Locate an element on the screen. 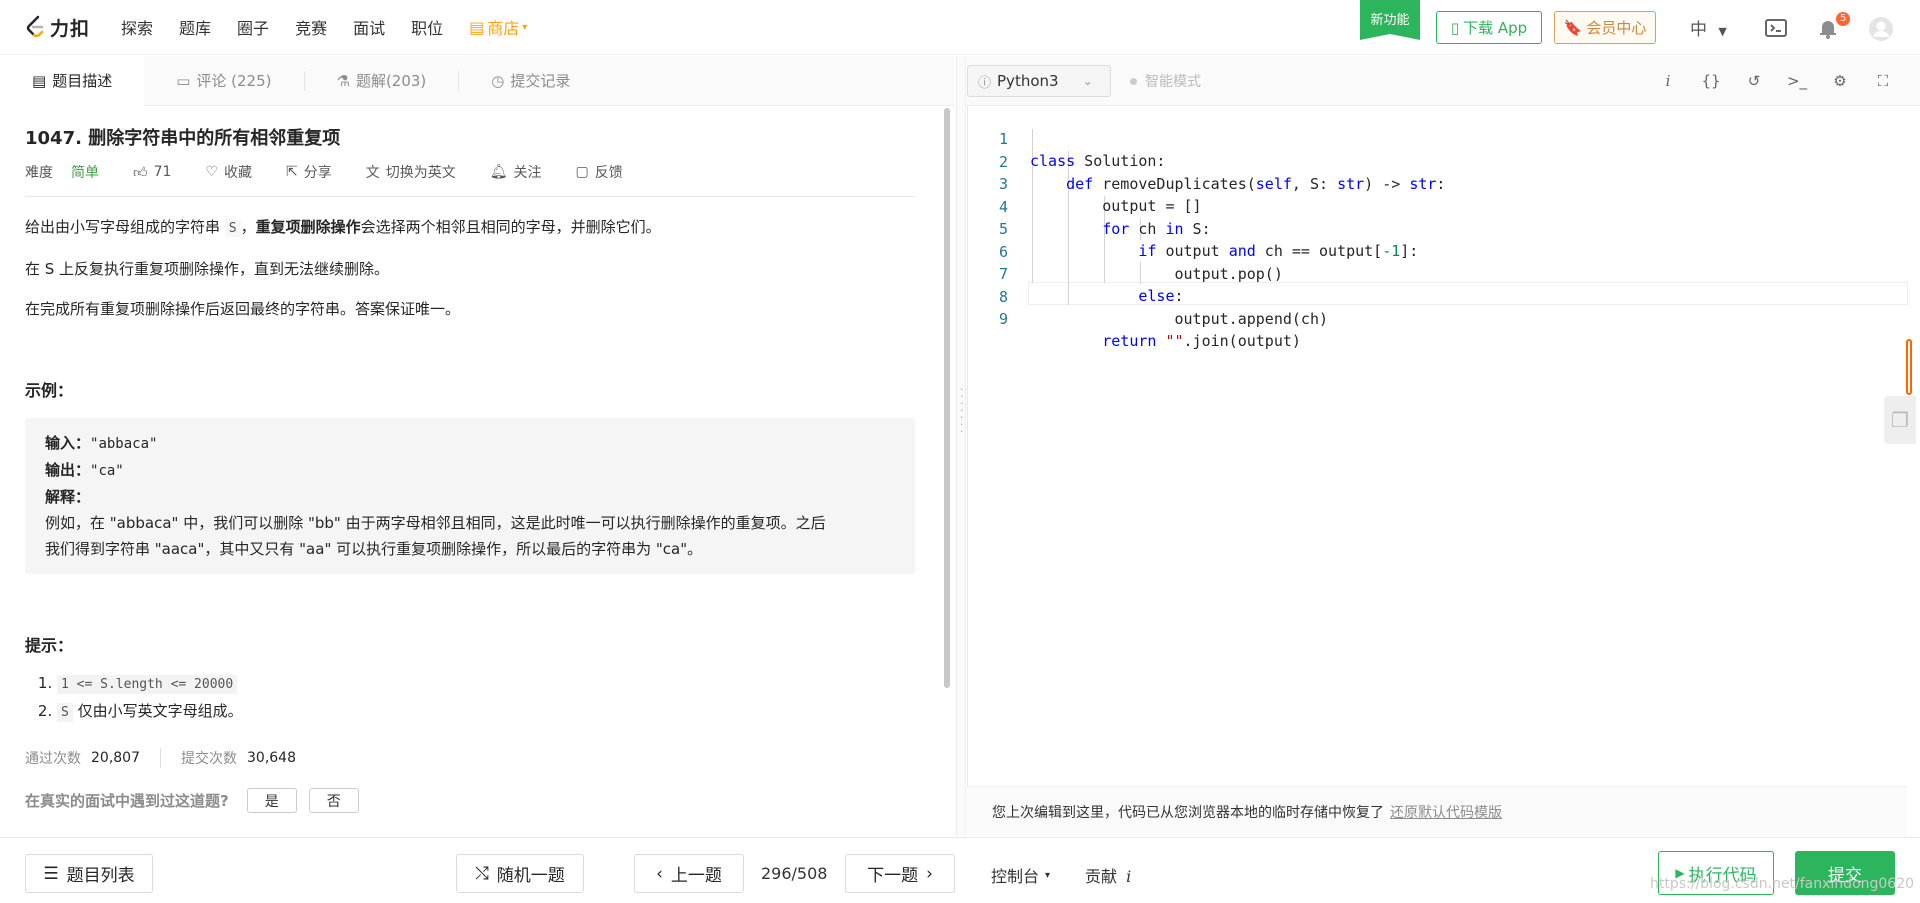 The height and width of the screenshot is (903, 1920). desc-text: 给出由小写字母组成的字符串 is located at coordinates (125, 227).